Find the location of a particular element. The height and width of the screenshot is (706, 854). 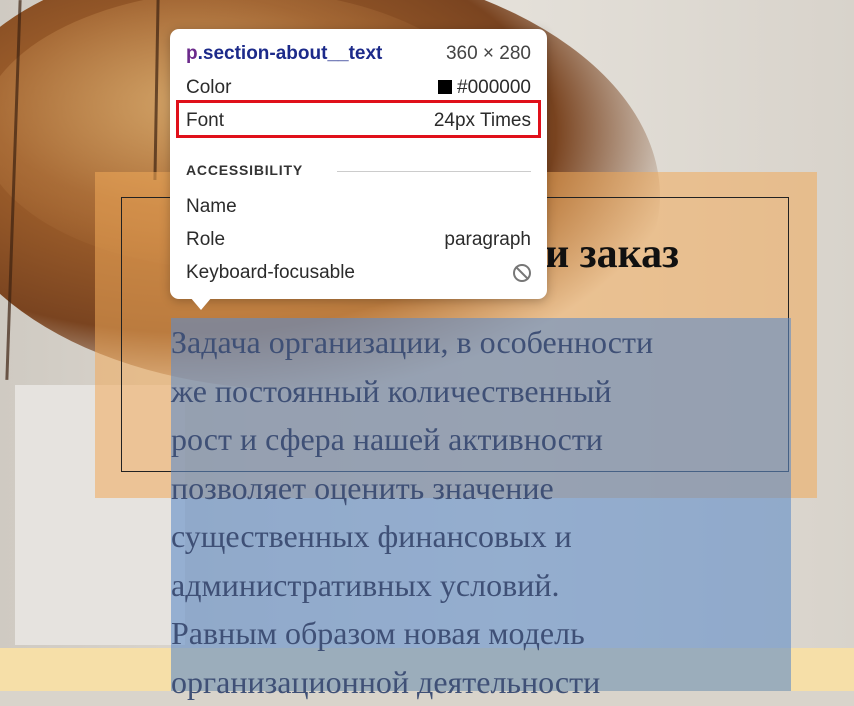

section-heading: и заказ is located at coordinates (660, 254).